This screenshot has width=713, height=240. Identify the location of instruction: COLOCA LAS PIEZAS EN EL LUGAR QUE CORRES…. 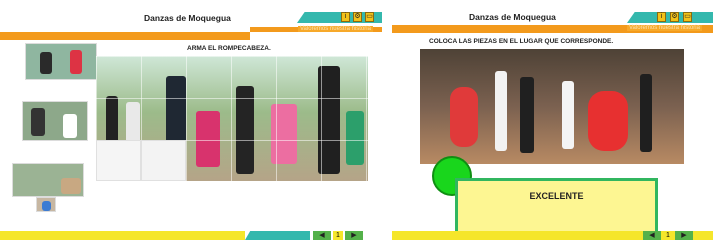
(521, 41).